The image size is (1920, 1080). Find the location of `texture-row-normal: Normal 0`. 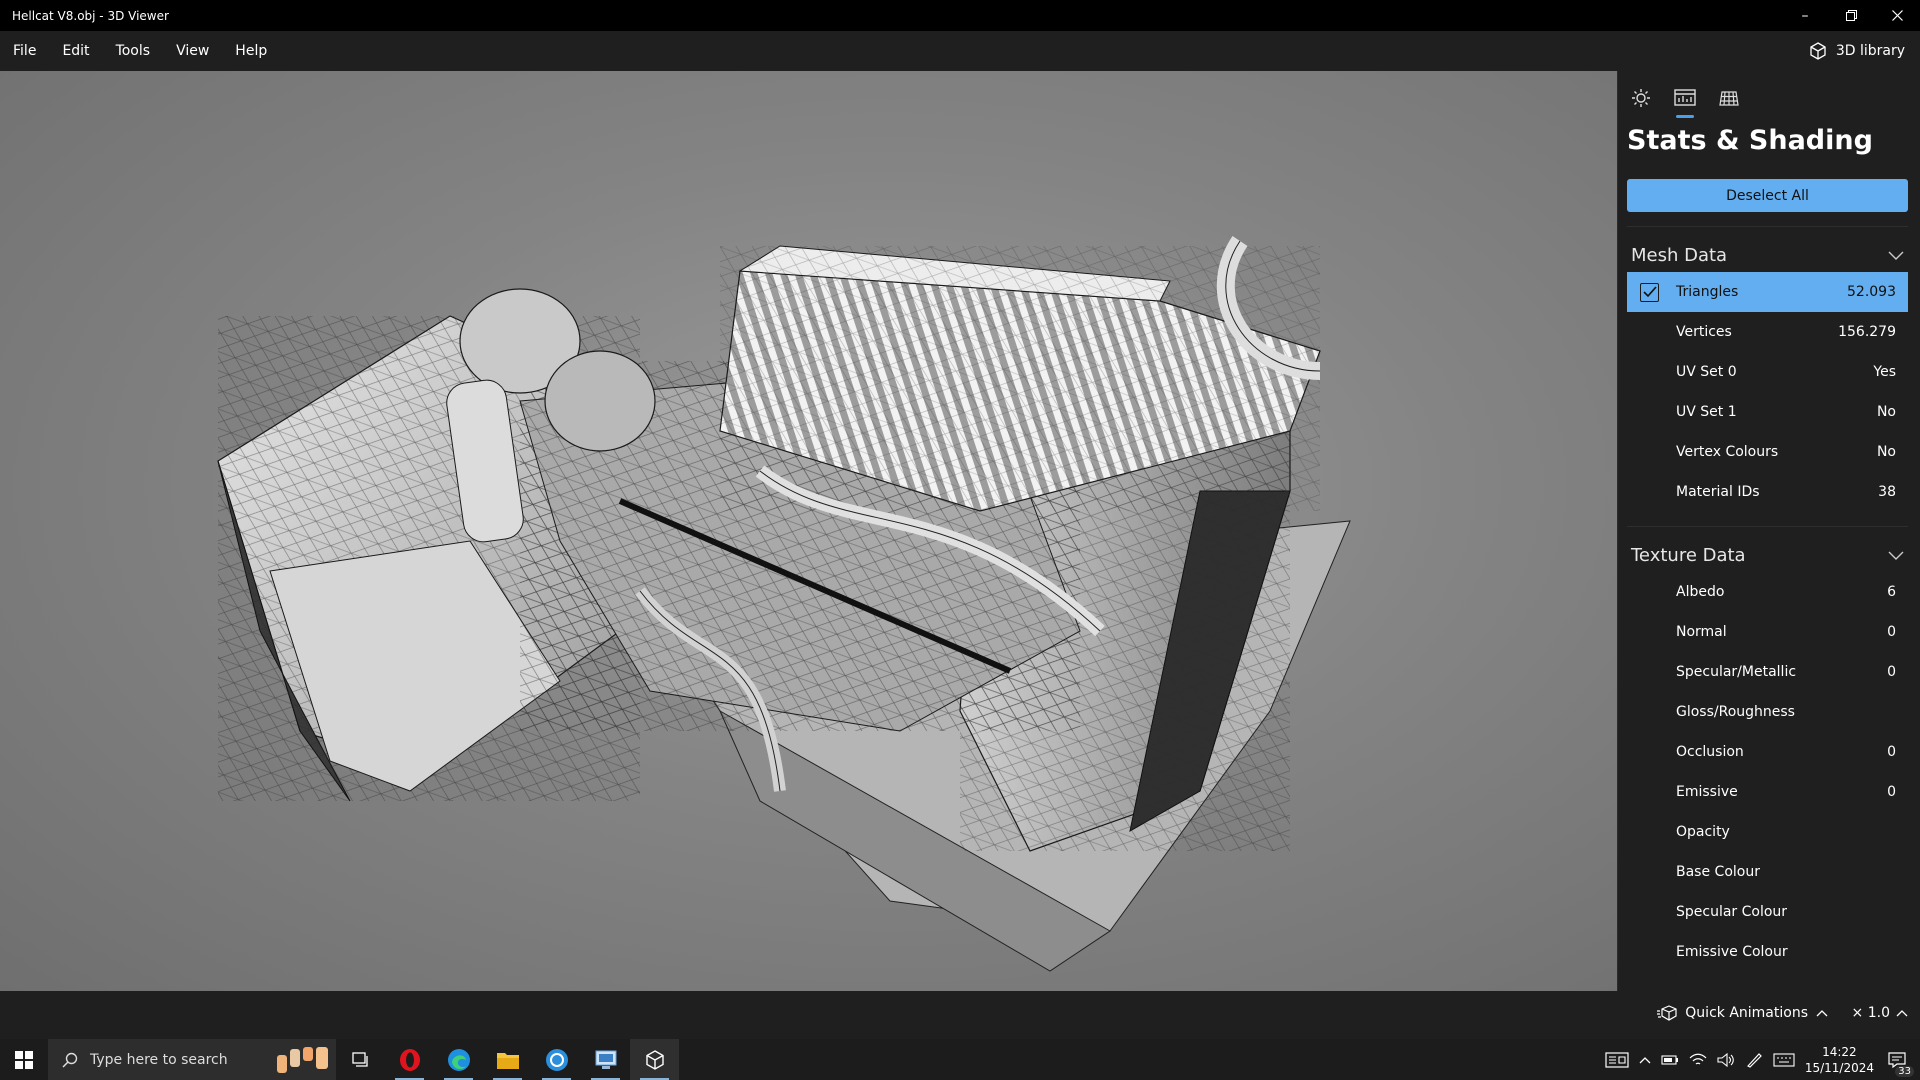

texture-row-normal: Normal 0 is located at coordinates (1767, 632).